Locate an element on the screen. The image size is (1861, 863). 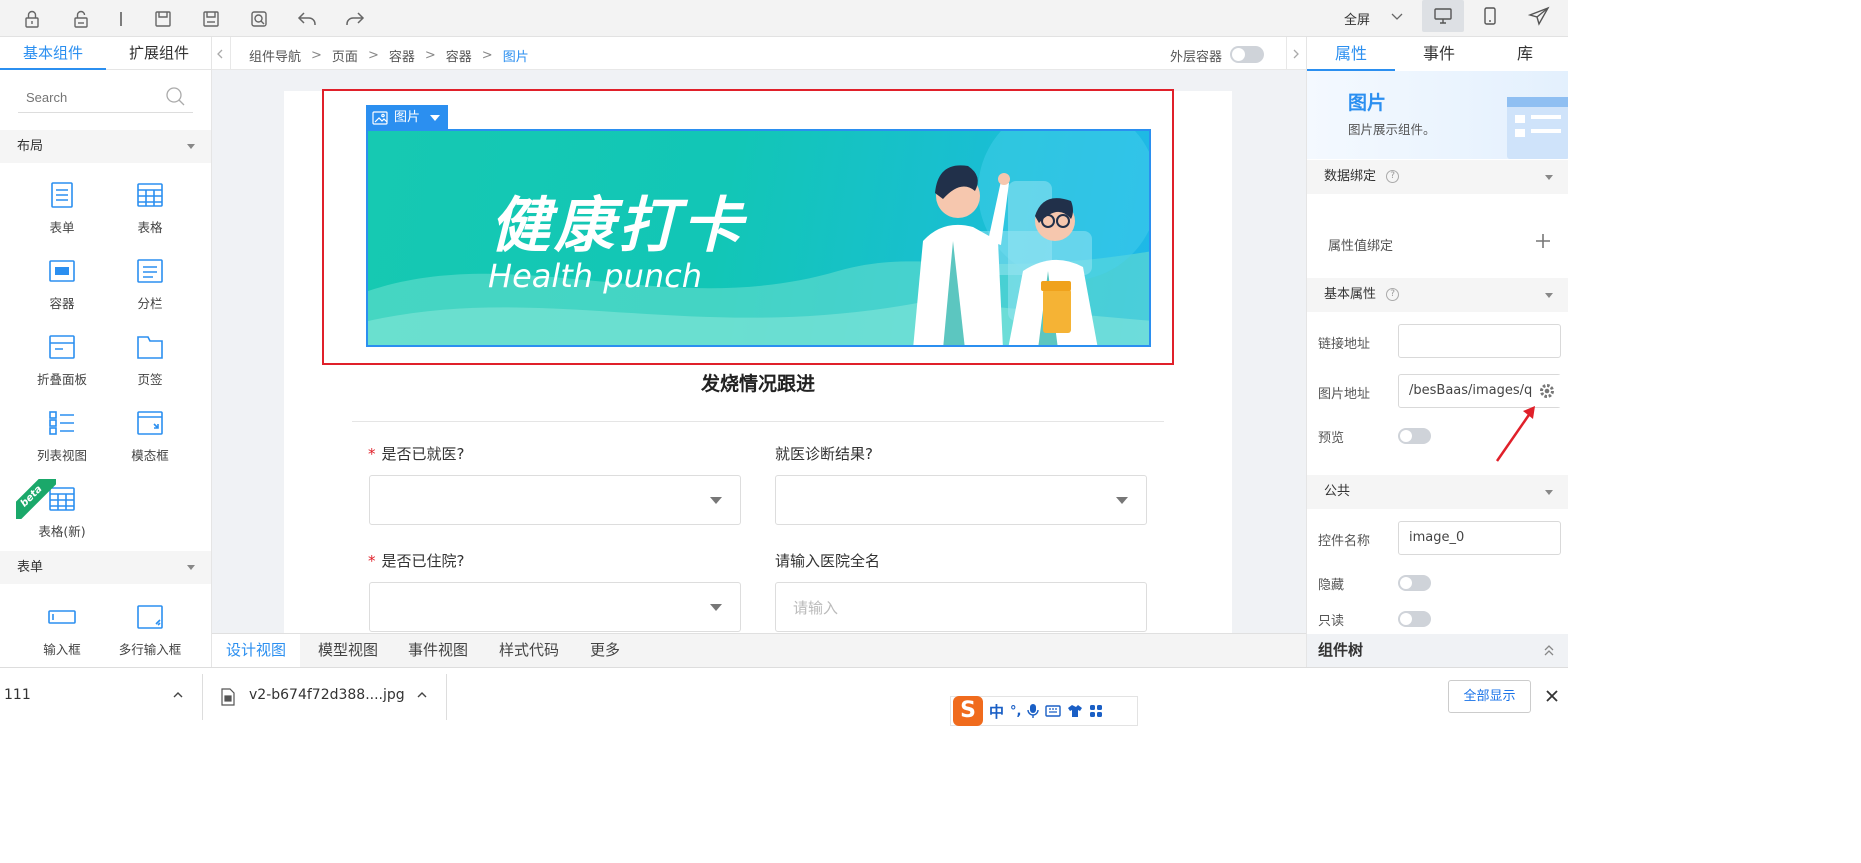
preview-toggle is located at coordinates (1414, 436).